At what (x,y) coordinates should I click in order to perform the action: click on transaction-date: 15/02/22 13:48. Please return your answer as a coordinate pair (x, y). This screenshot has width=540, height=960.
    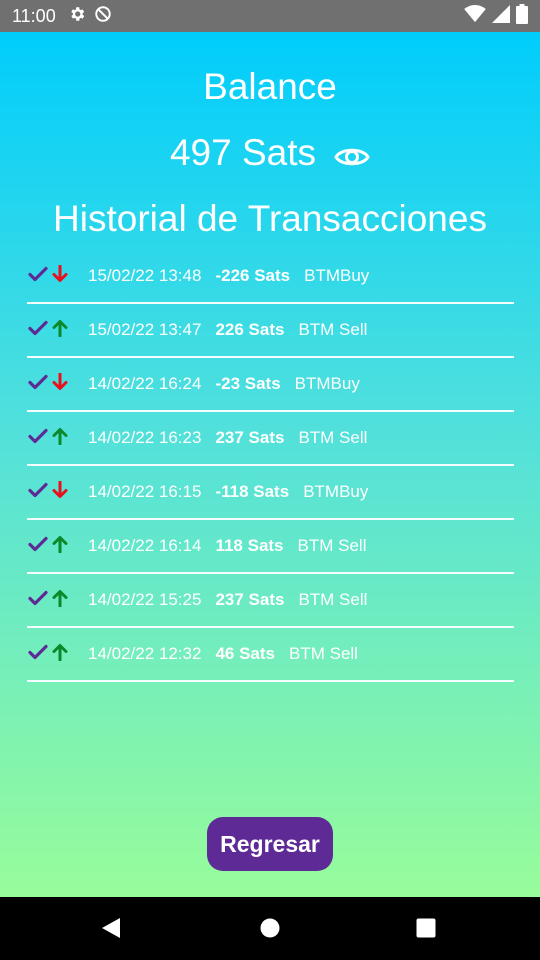
    Looking at the image, I should click on (145, 275).